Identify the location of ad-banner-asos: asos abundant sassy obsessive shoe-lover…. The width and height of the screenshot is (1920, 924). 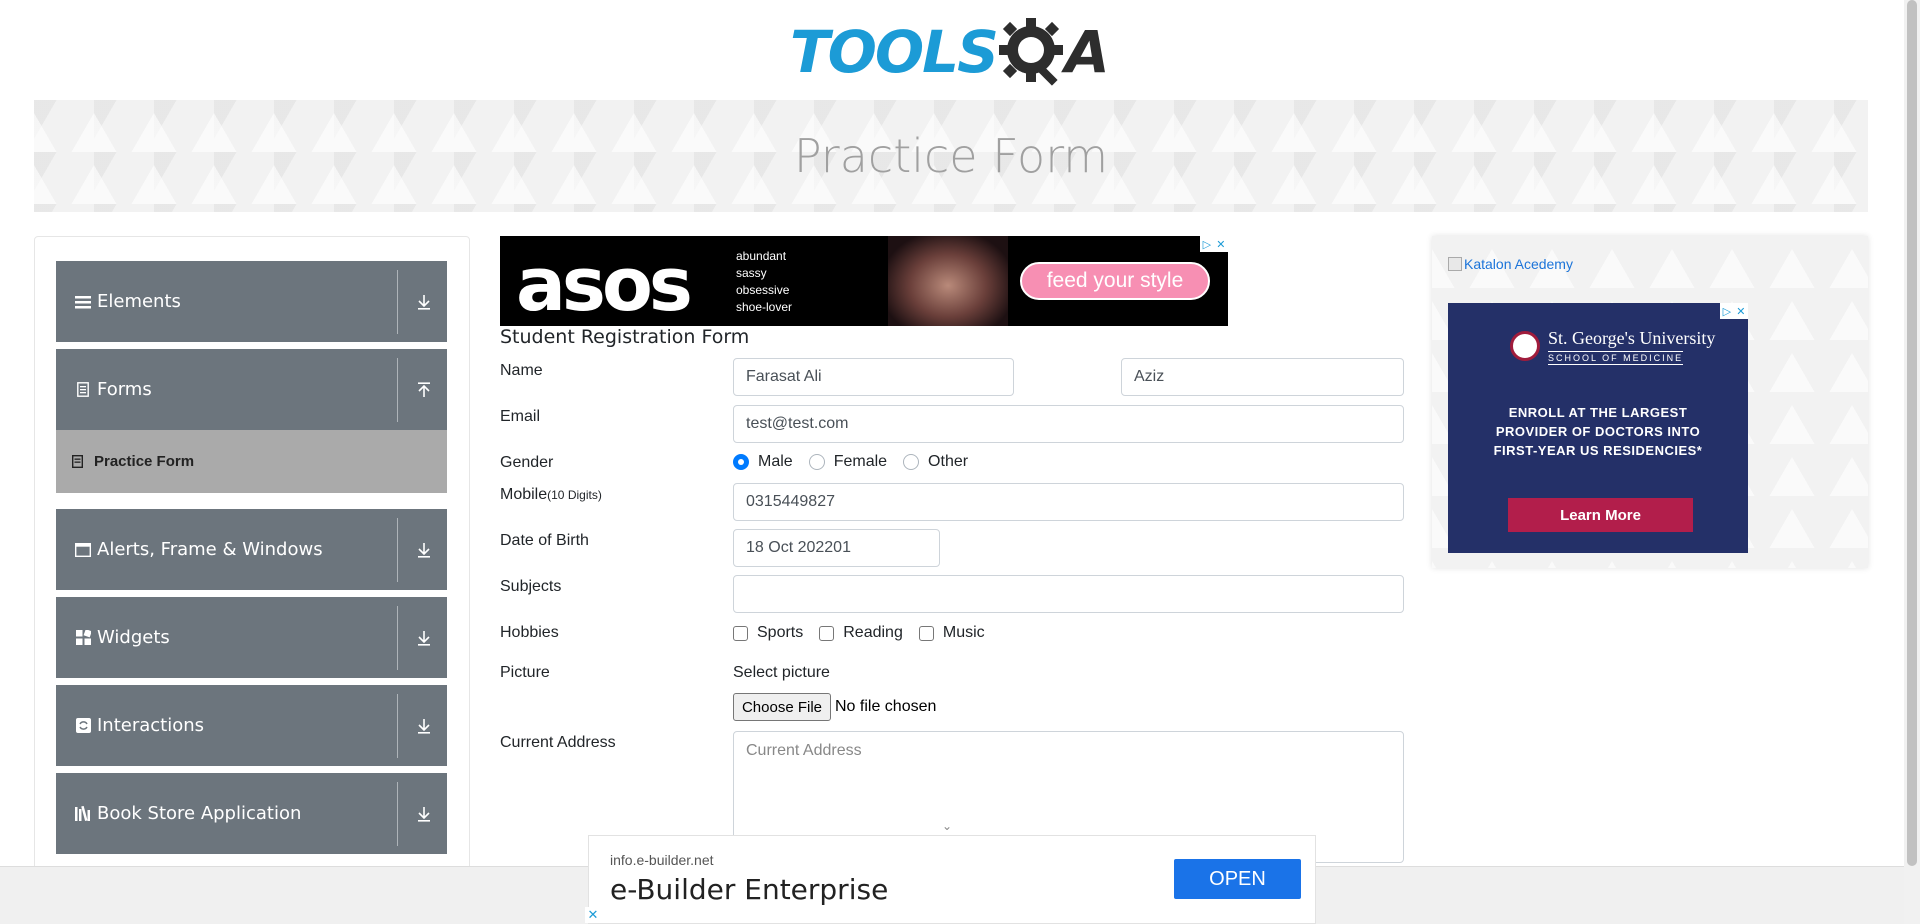
(864, 281).